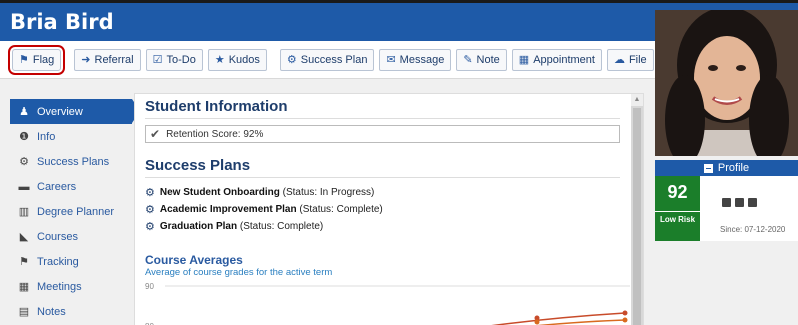 The image size is (798, 325). I want to click on success-plans-heading: Success Plans, so click(382, 167).